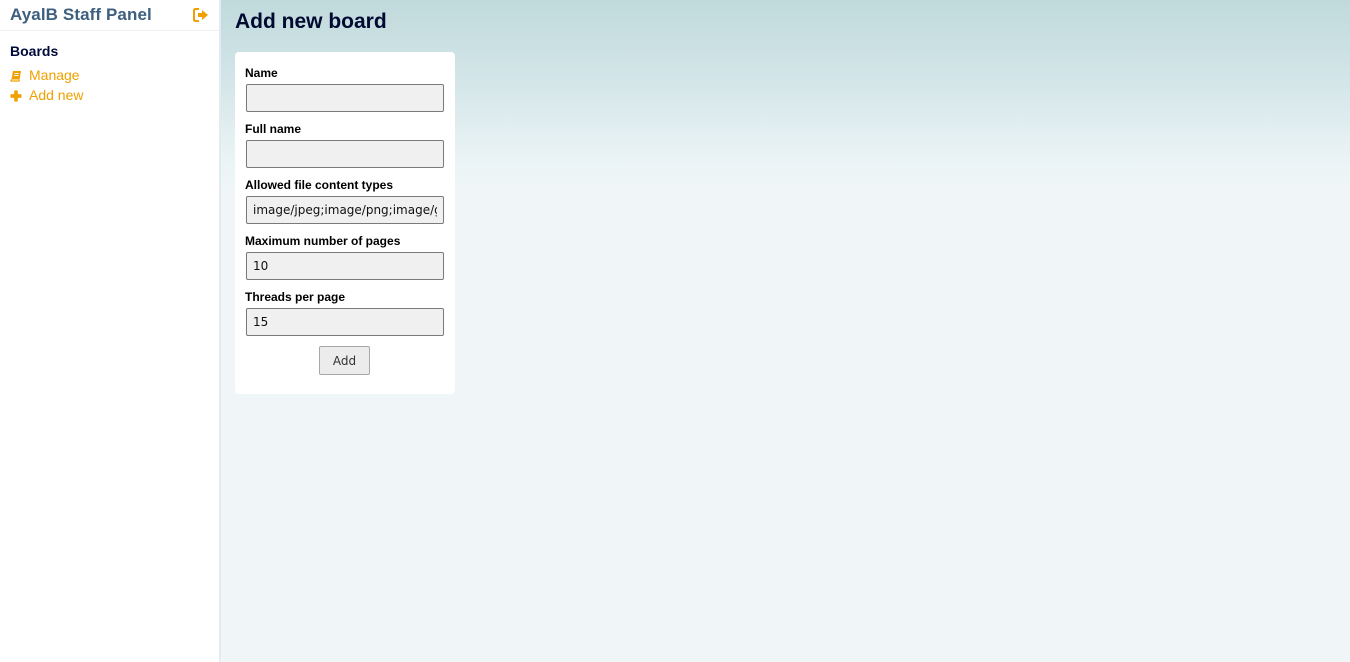 Image resolution: width=1350 pixels, height=662 pixels. I want to click on boards-nav: Boards Manage Add new, so click(109, 68).